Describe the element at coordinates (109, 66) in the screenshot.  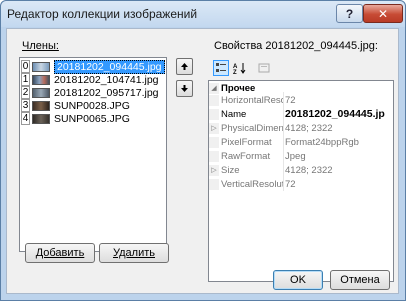
I see `item-filename: 20181202_094445.jpg` at that location.